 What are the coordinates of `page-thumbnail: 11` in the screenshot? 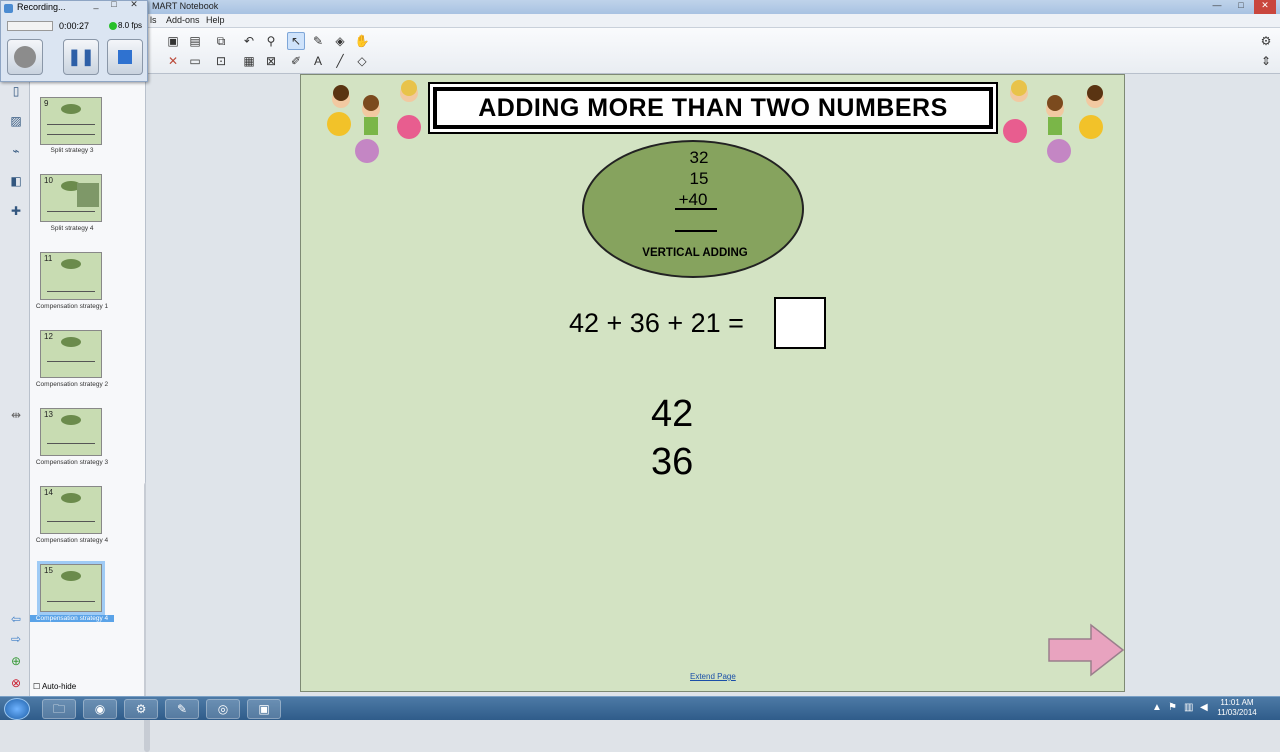 It's located at (71, 276).